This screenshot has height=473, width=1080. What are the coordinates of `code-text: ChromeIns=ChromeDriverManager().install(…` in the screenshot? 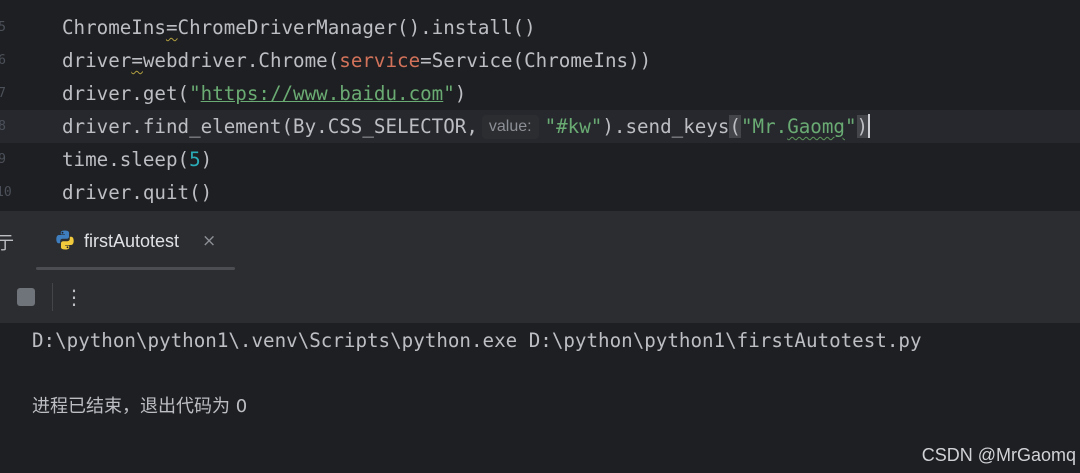 It's located at (299, 27).